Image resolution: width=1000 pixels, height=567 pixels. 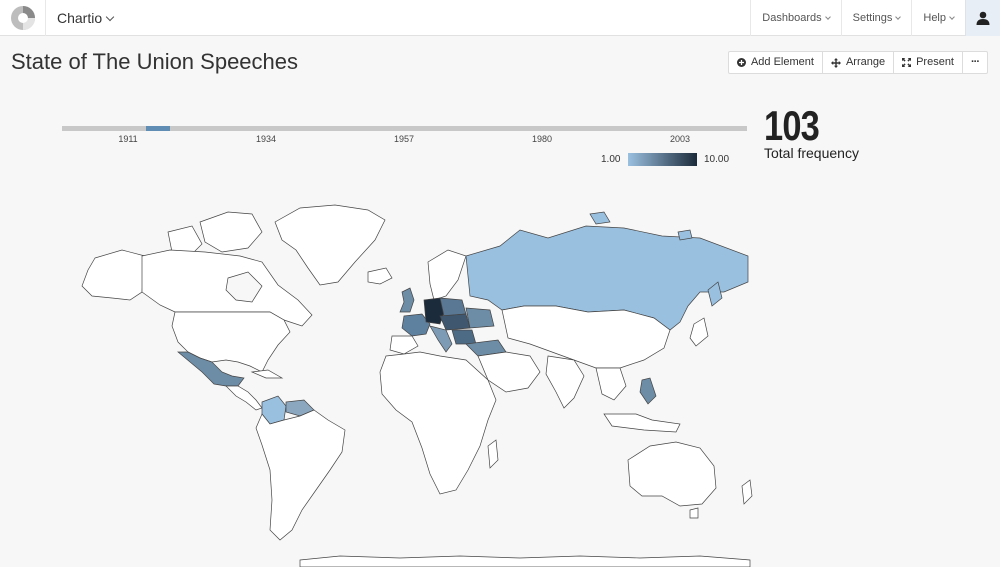 I want to click on country-canada-islands, so click(x=231, y=232).